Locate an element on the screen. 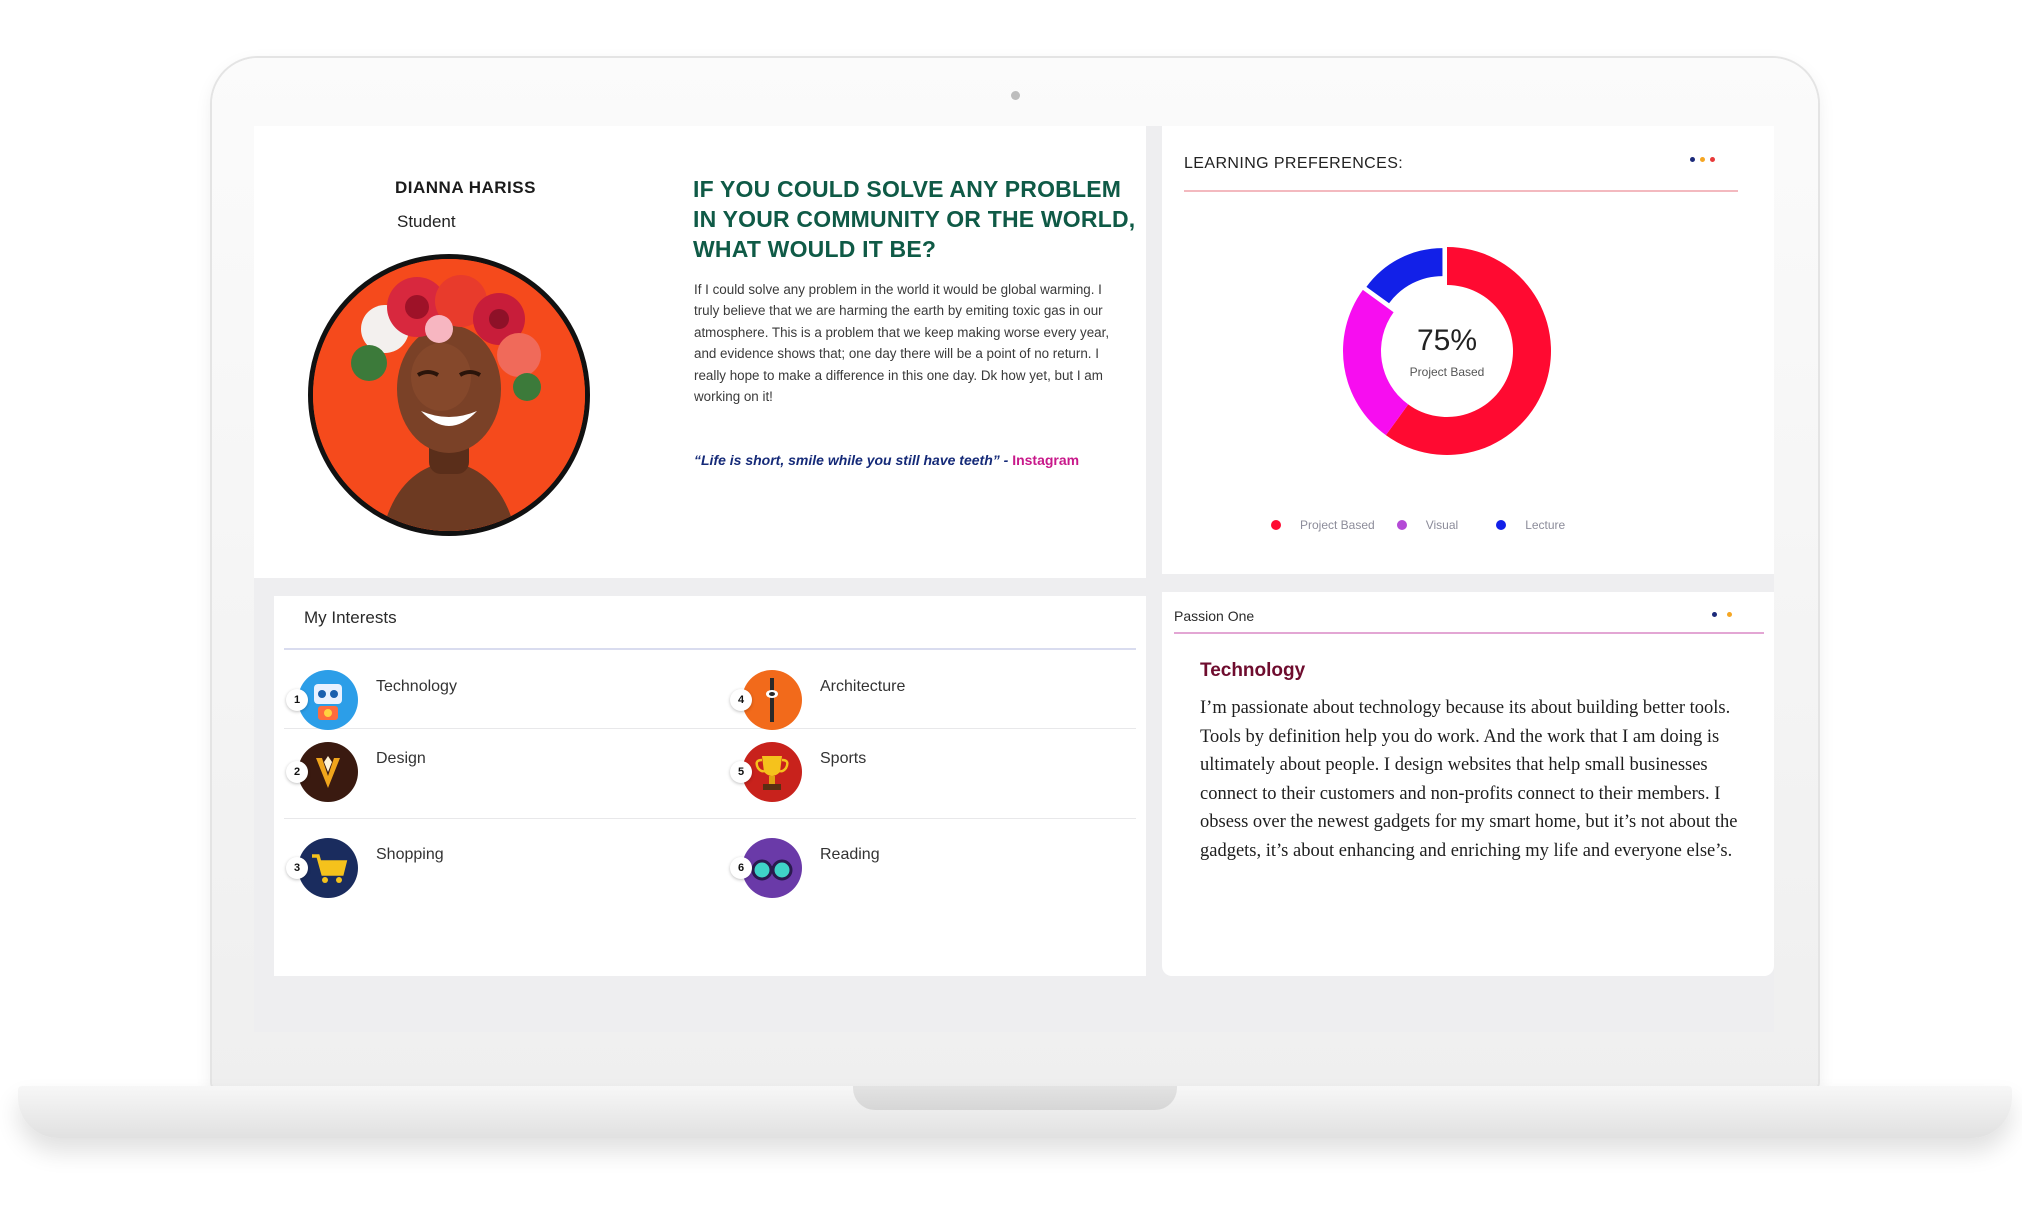 The height and width of the screenshot is (1214, 2022). chart-legend: Project Based Visual Lecture is located at coordinates (1429, 525).